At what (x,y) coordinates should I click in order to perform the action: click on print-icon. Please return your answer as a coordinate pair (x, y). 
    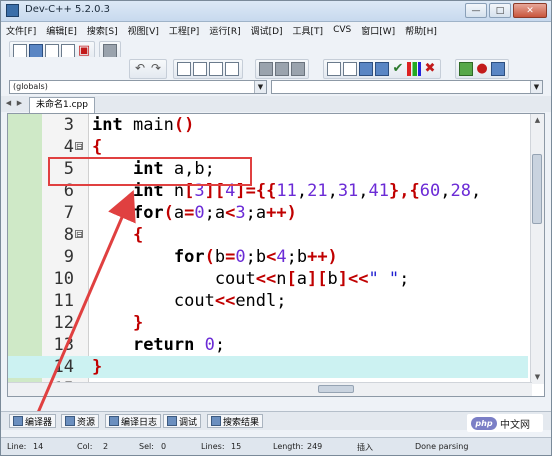
    Looking at the image, I should click on (110, 51).